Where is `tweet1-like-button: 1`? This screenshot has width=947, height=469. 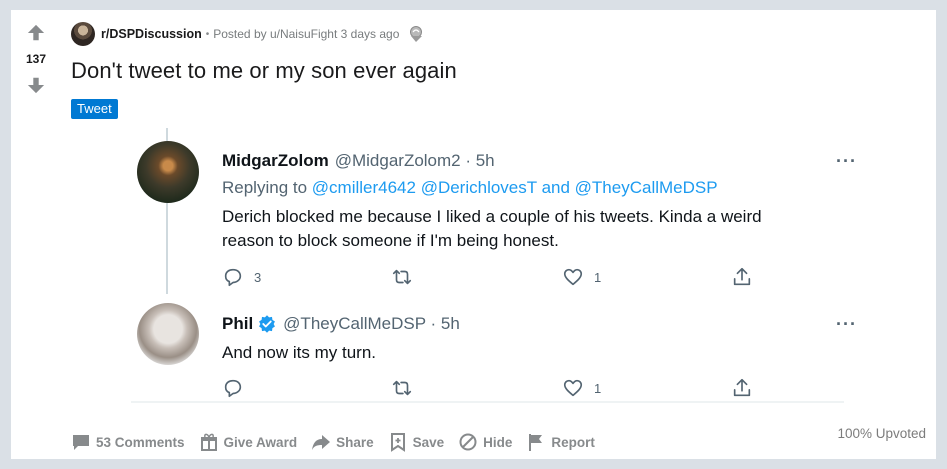 tweet1-like-button: 1 is located at coordinates (581, 277).